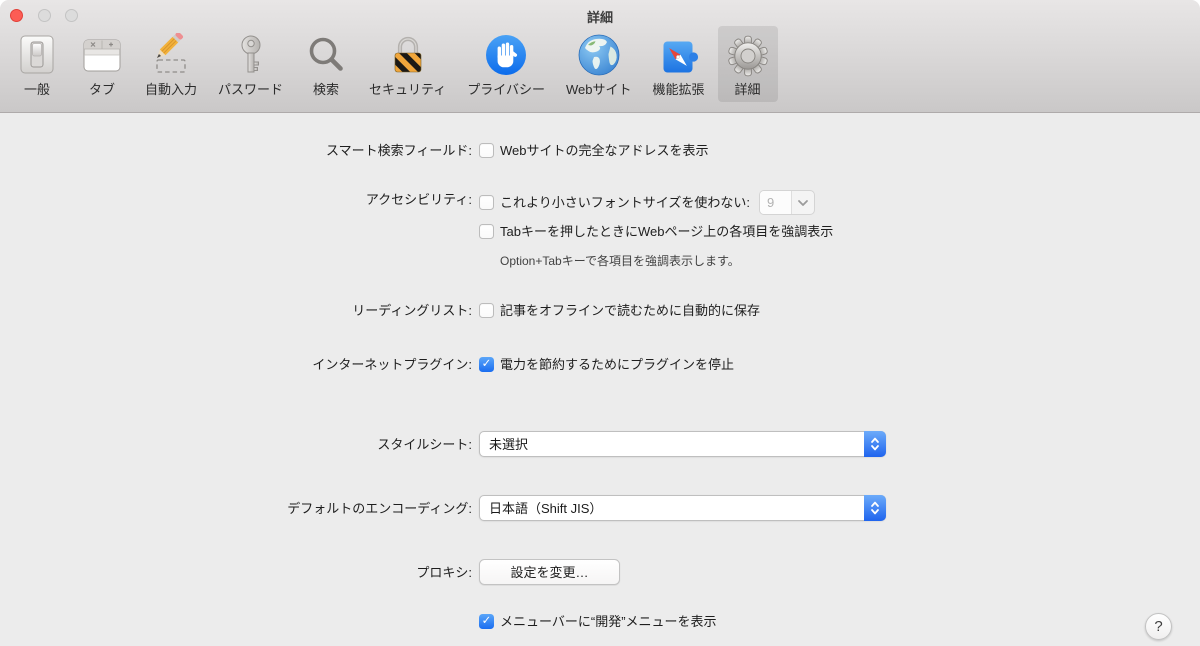 The image size is (1200, 646). Describe the element at coordinates (599, 89) in the screenshot. I see `toolbar-item-label: Webサイト` at that location.